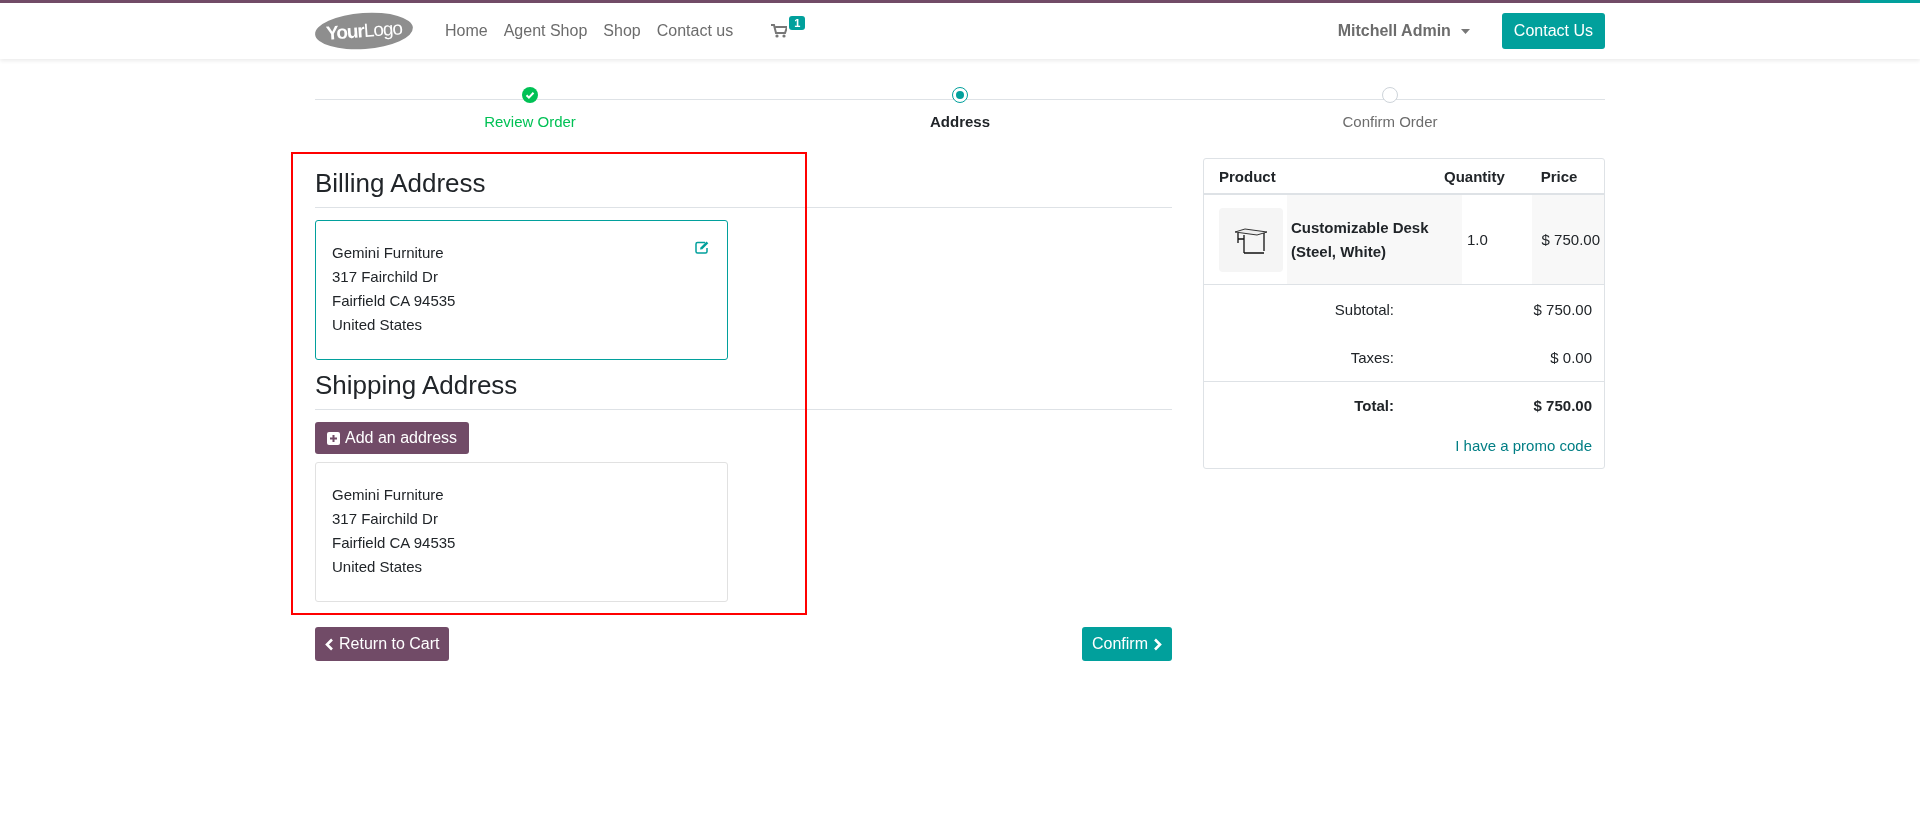 The height and width of the screenshot is (822, 1920). I want to click on cart-count-badge: 1, so click(797, 23).